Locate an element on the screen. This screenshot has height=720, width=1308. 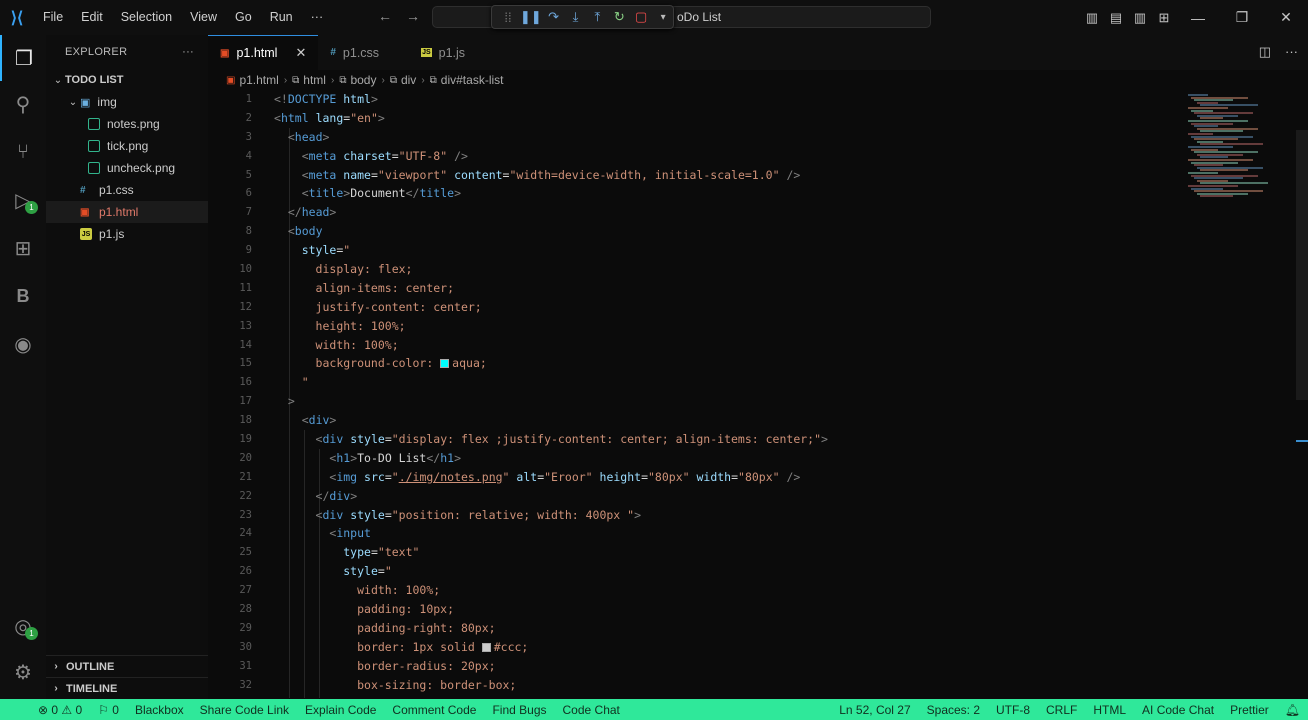
close-tab-icon: ✕ is located at coordinates (300, 53).